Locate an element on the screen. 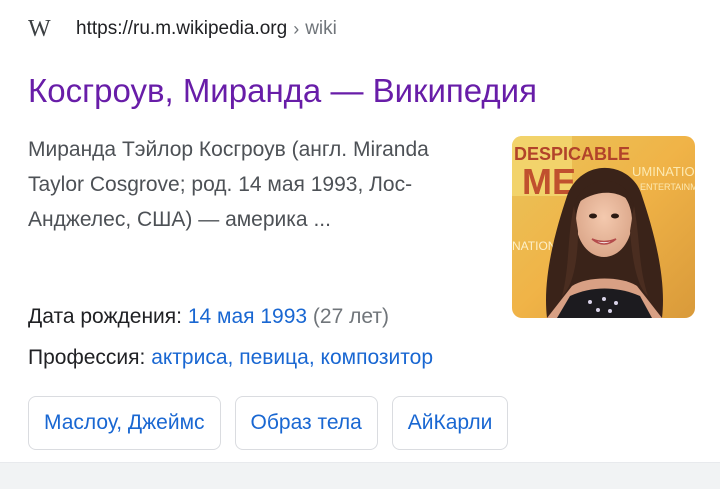 This screenshot has width=720, height=489. profession-link-singer: певица is located at coordinates (274, 357).